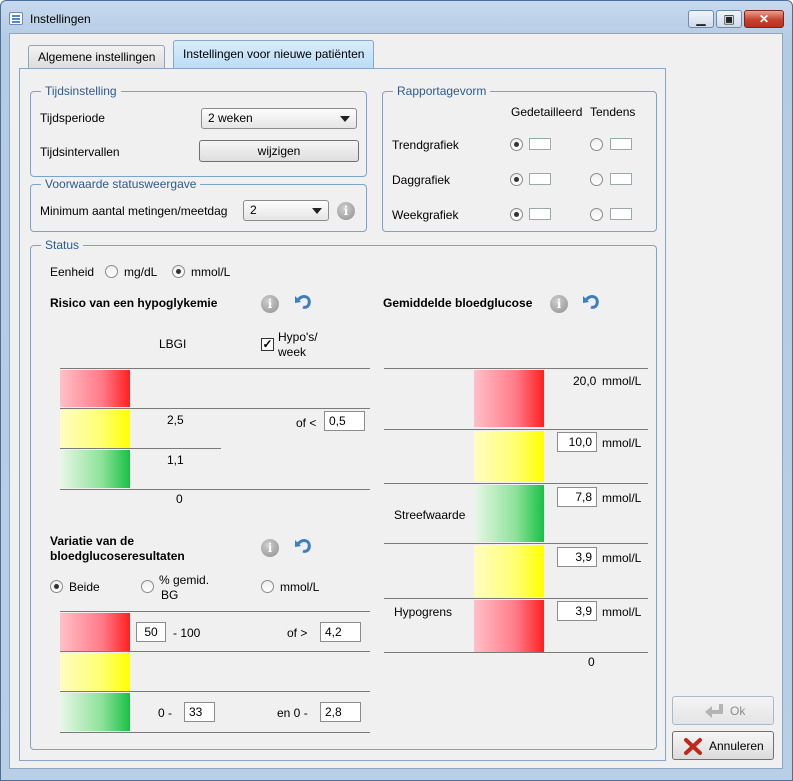 The width and height of the screenshot is (793, 781). What do you see at coordinates (80, 152) in the screenshot?
I see `tijdsintervallen-label: Tijdsintervallen` at bounding box center [80, 152].